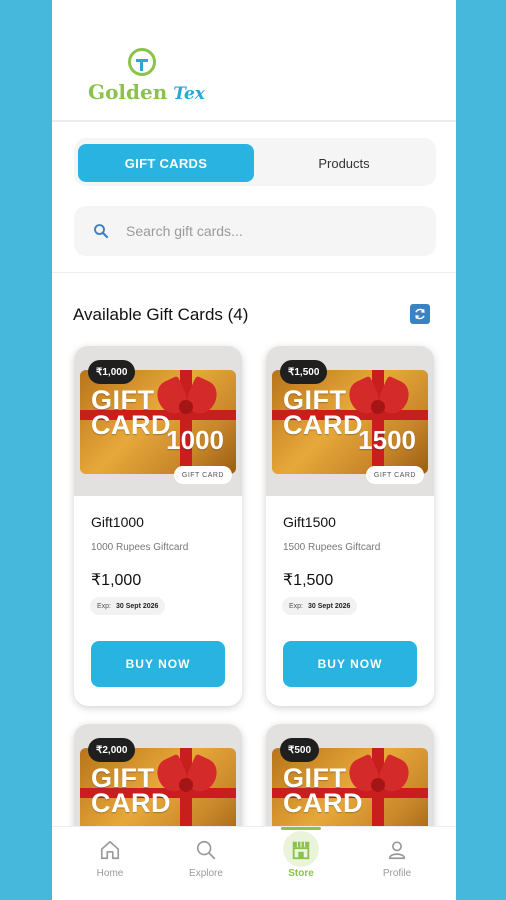 This screenshot has width=506, height=900. What do you see at coordinates (301, 873) in the screenshot?
I see `nav-label-store: Store` at bounding box center [301, 873].